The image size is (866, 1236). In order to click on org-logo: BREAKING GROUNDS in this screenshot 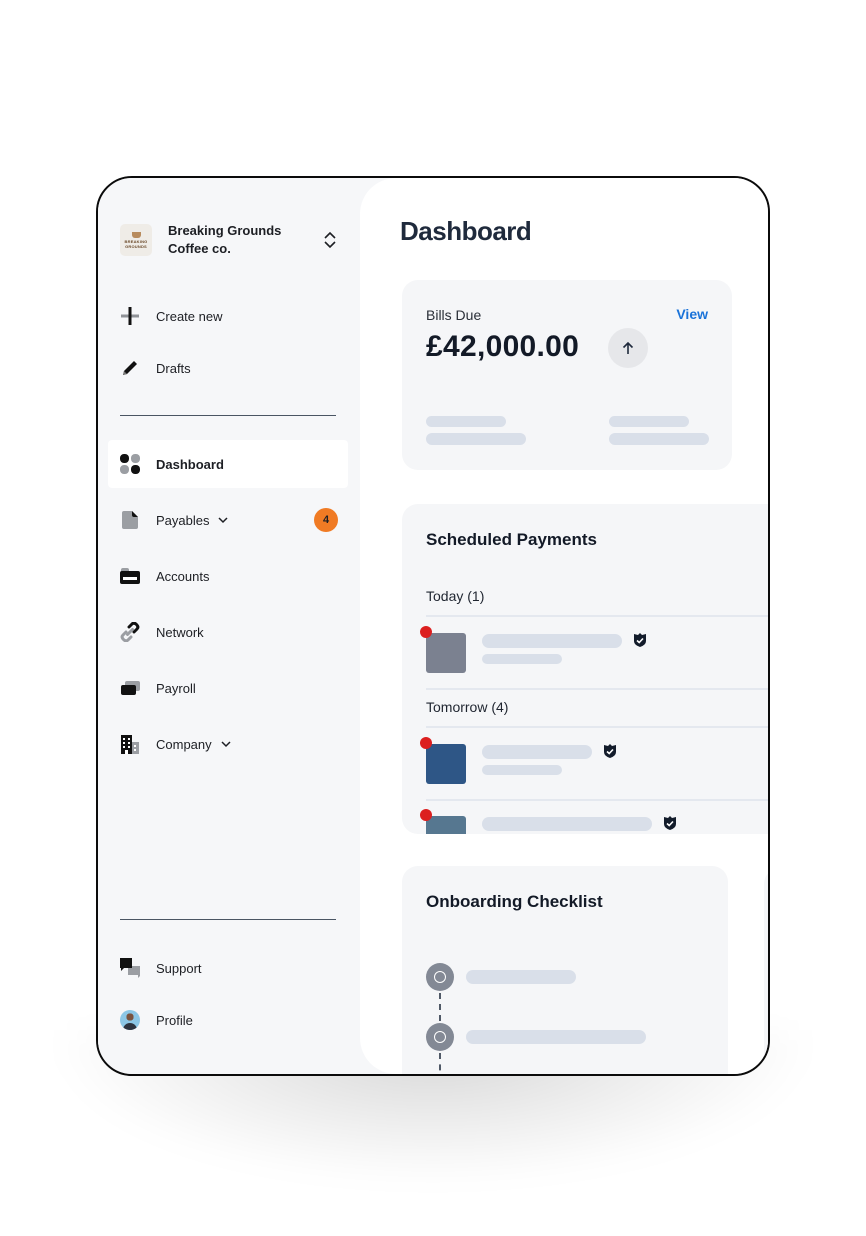, I will do `click(136, 240)`.